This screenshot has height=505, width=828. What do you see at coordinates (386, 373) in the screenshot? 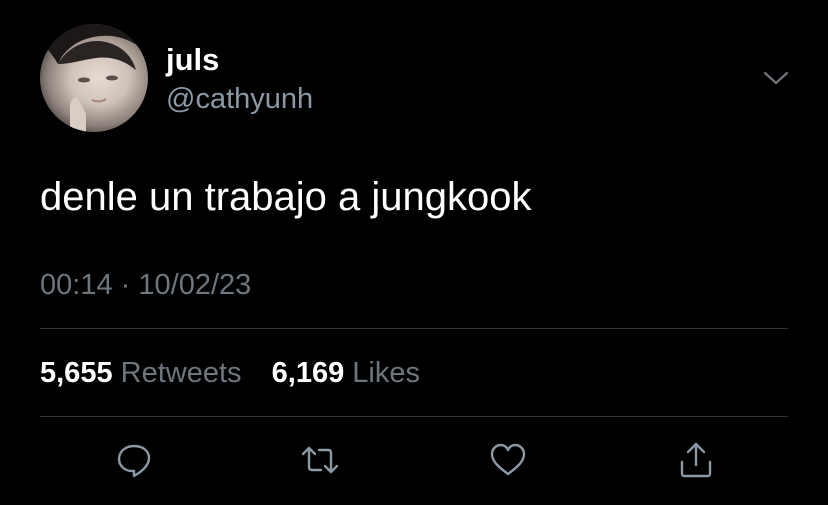
I see `likes-label: Likes` at bounding box center [386, 373].